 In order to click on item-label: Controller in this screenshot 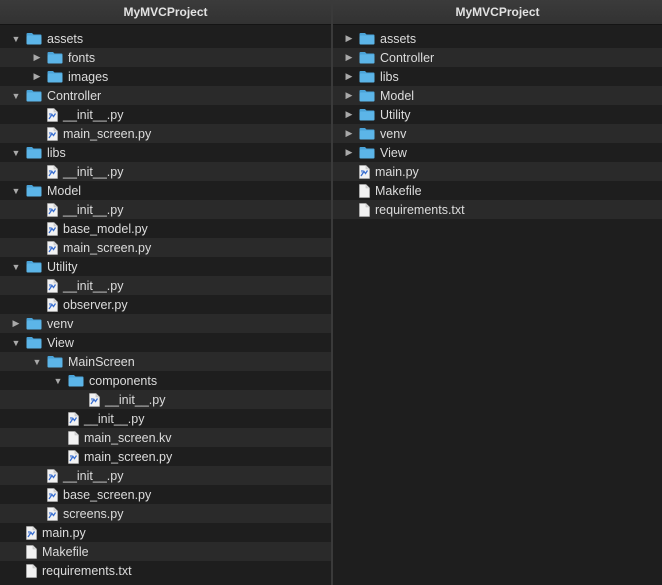, I will do `click(407, 57)`.